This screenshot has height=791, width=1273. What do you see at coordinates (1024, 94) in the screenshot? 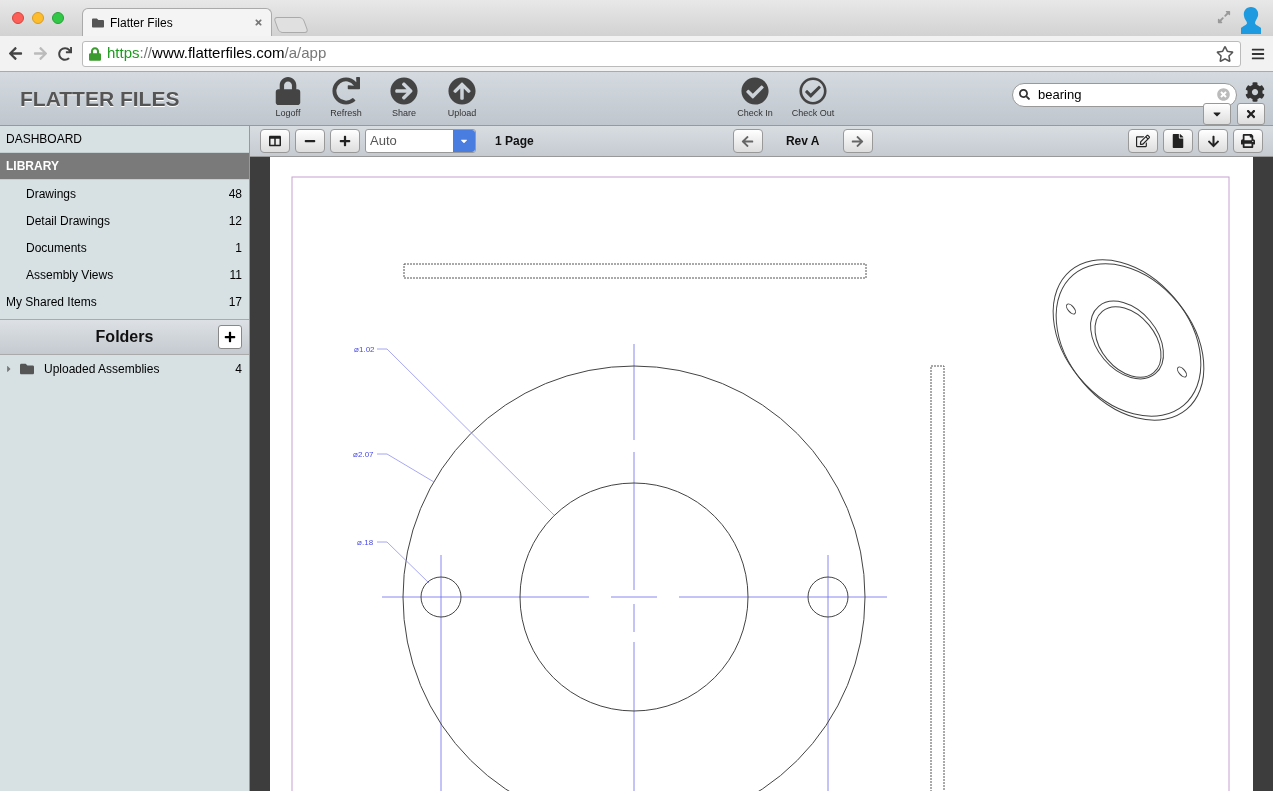
I see `search-icon` at bounding box center [1024, 94].